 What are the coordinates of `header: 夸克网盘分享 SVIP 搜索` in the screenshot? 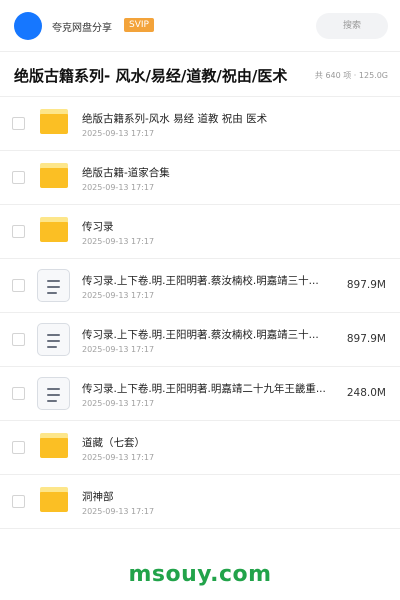 It's located at (200, 26).